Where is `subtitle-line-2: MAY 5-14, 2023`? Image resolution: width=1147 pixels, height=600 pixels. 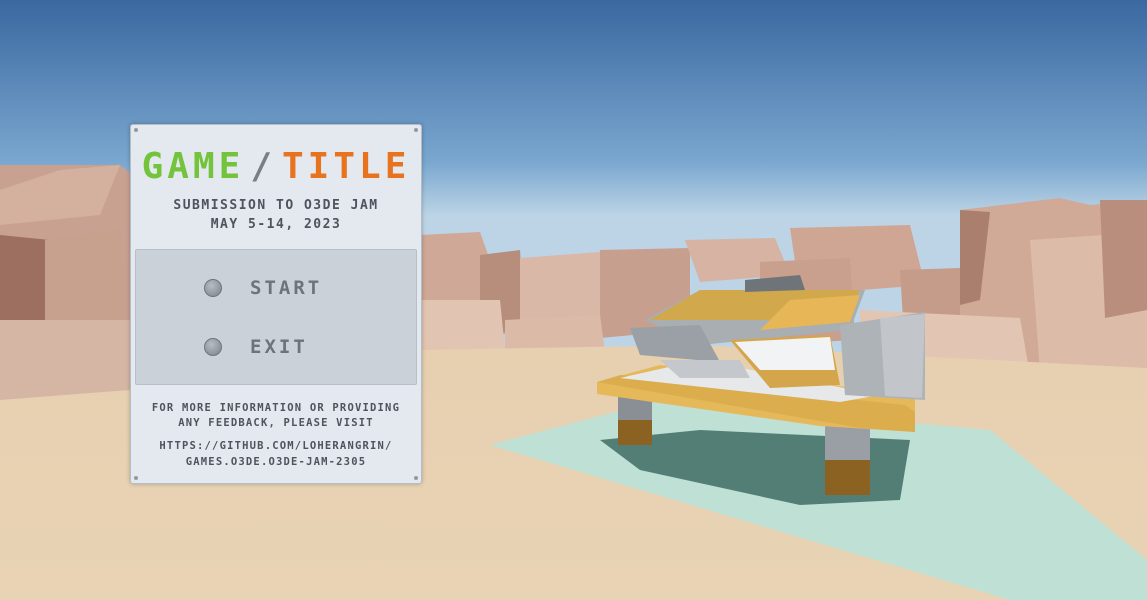
subtitle-line-2: MAY 5-14, 2023 is located at coordinates (276, 224).